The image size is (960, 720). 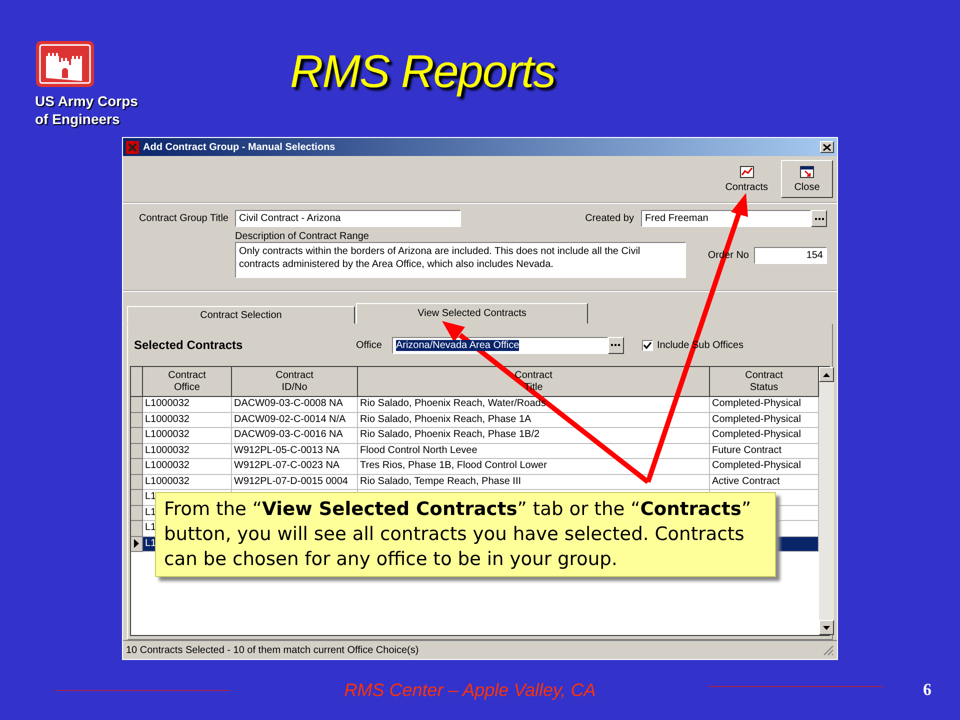 What do you see at coordinates (295, 436) in the screenshot?
I see `table-cell: DACW09-03-C-0016 NA` at bounding box center [295, 436].